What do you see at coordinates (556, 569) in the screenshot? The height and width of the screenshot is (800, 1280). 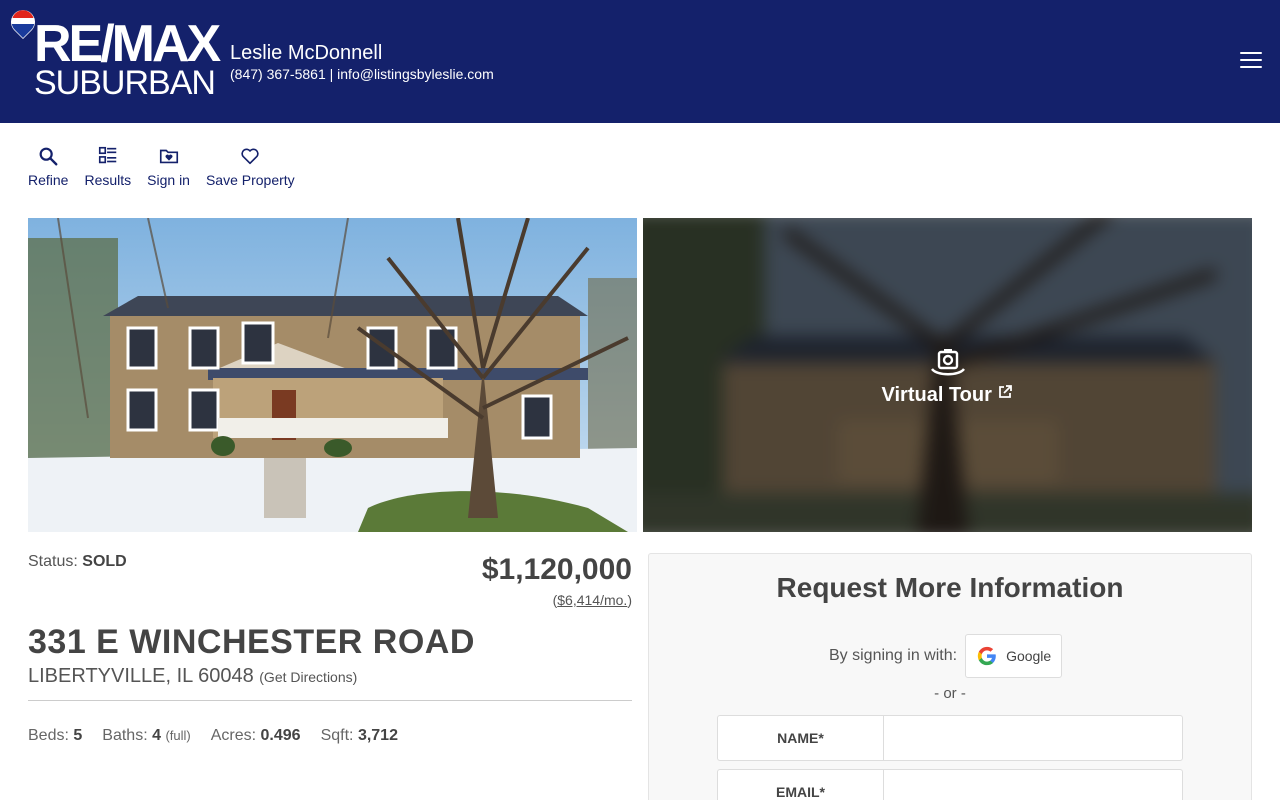 I see `listing-price: $1,120,000` at bounding box center [556, 569].